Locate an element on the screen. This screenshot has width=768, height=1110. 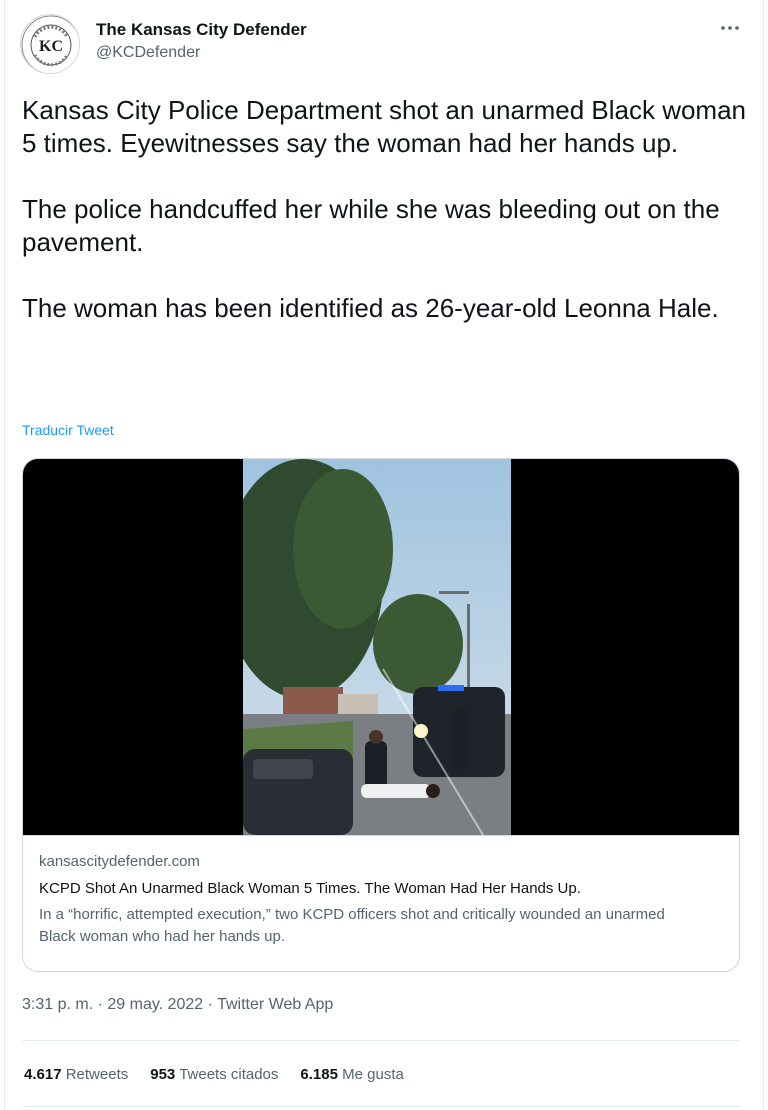
quotes-count: 953 is located at coordinates (163, 1074).